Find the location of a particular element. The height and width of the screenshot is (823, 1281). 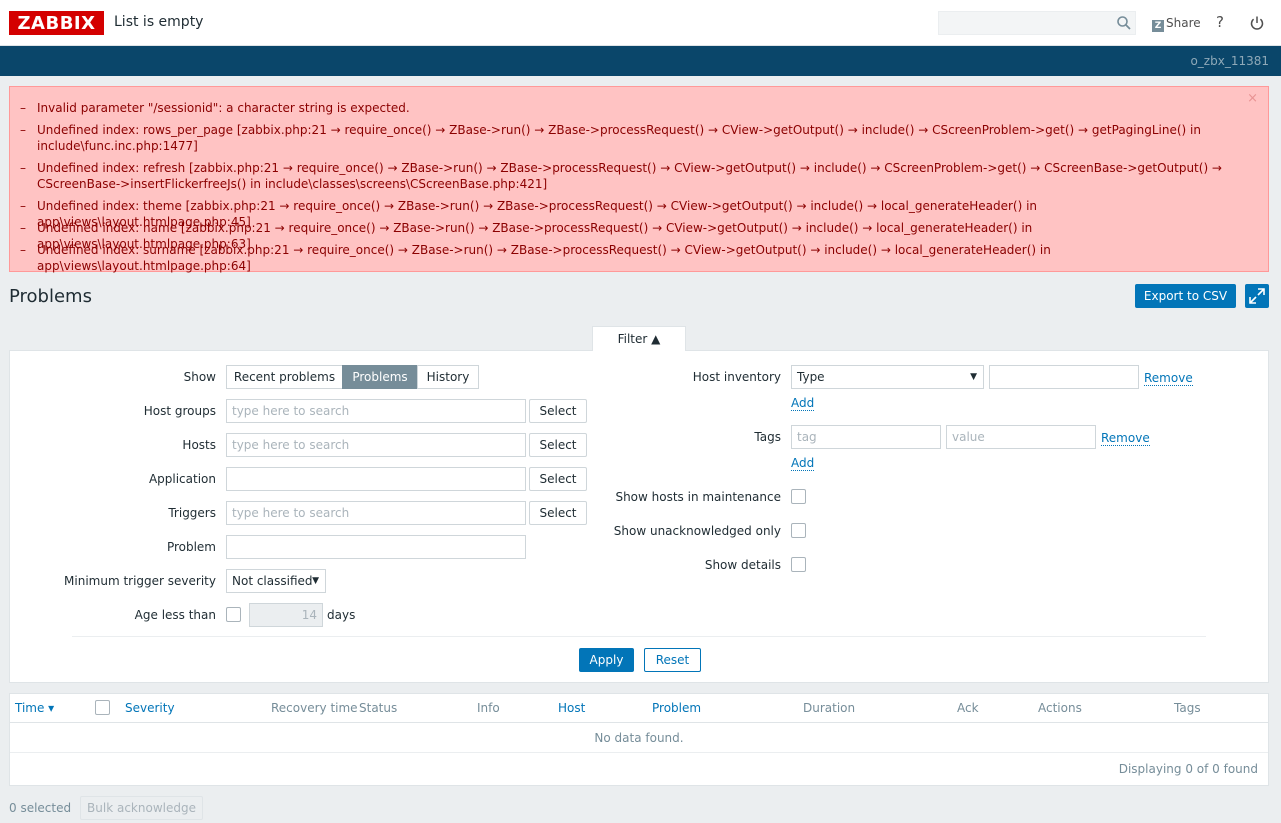

show-recent-problems: Recent problems is located at coordinates (284, 377).